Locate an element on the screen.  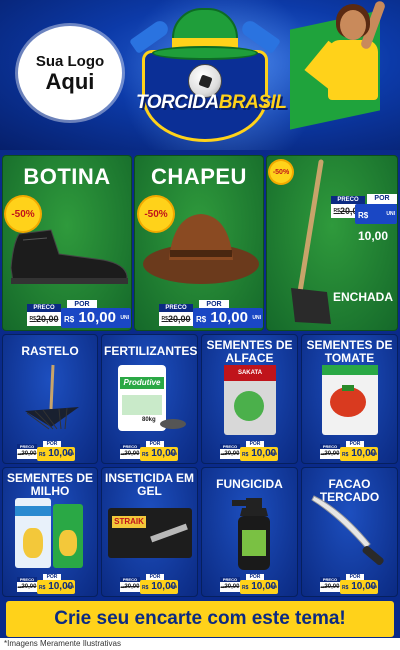
product-name: SEMENTES DE MILHO is located at coordinates (49, 484).